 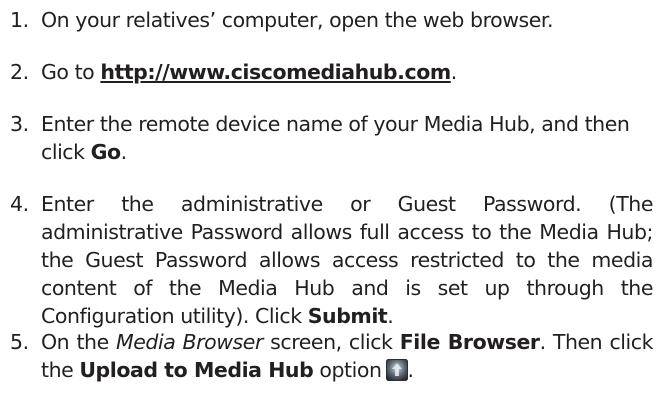 I want to click on step-text: Go to http://www.ciscomediahub.com., so click(x=347, y=72).